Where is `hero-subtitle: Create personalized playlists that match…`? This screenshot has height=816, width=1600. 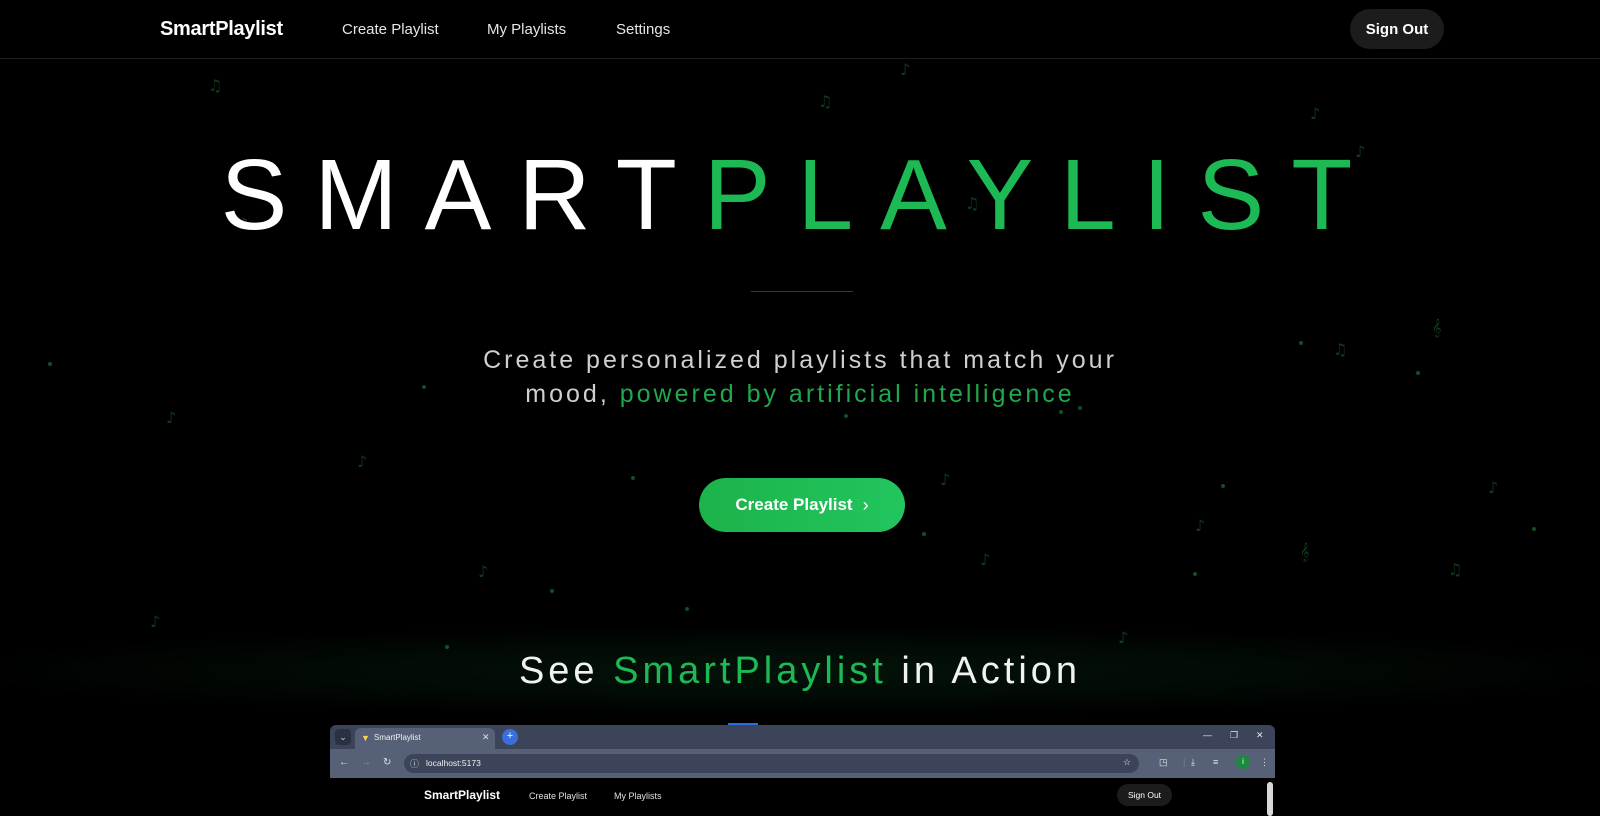 hero-subtitle: Create personalized playlists that match… is located at coordinates (800, 377).